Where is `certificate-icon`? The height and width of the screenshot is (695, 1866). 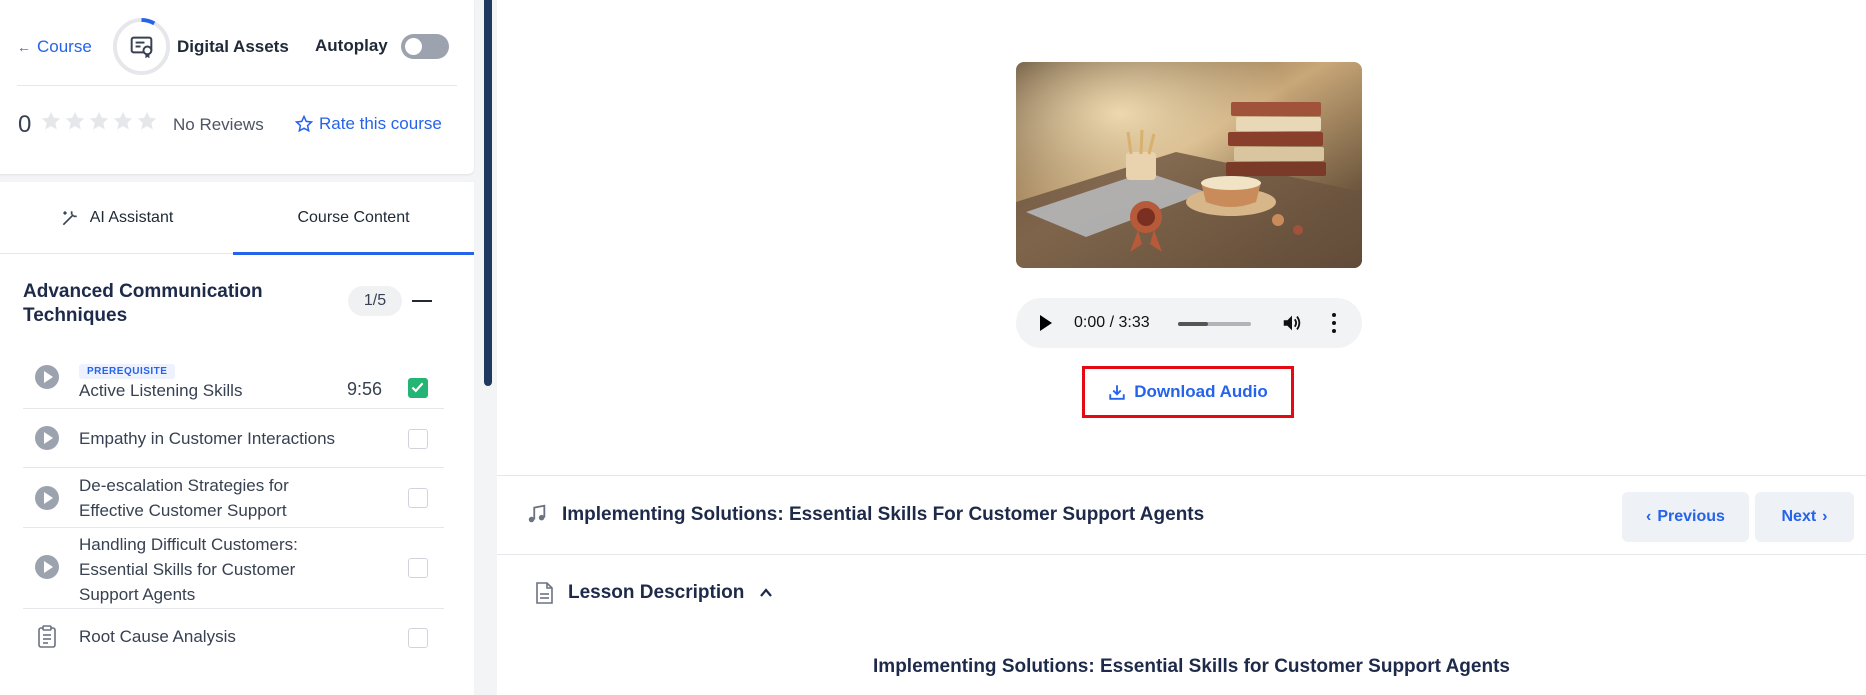
certificate-icon is located at coordinates (141, 47).